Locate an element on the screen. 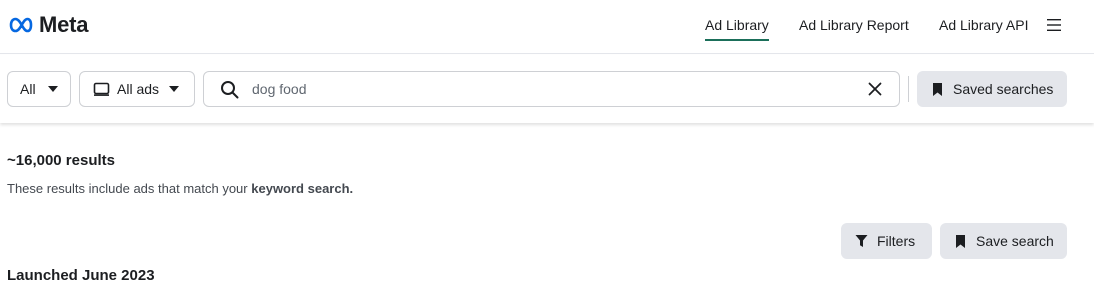 The image size is (1094, 293). meta-logo: Meta is located at coordinates (48, 25).